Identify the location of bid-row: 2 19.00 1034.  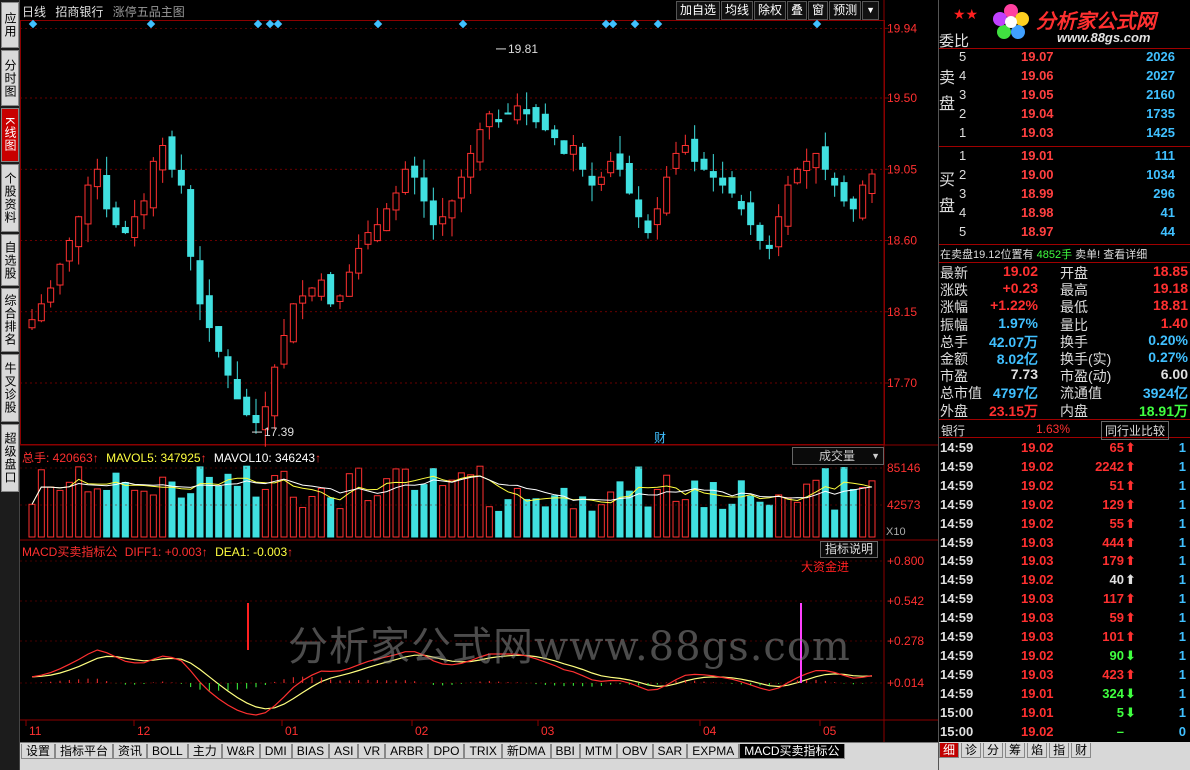
(1072, 176).